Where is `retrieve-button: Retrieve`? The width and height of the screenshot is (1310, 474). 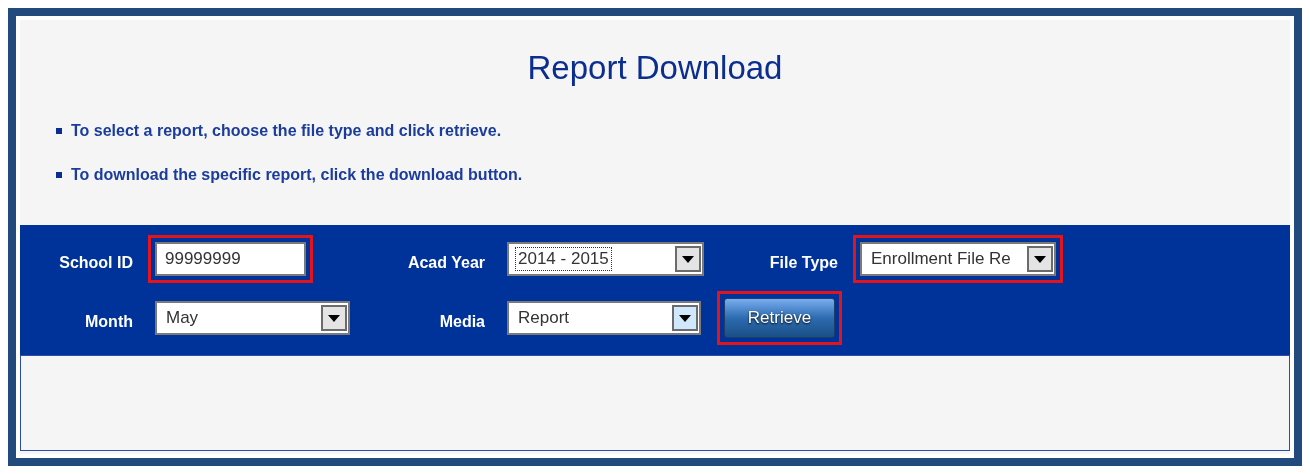
retrieve-button: Retrieve is located at coordinates (779, 318).